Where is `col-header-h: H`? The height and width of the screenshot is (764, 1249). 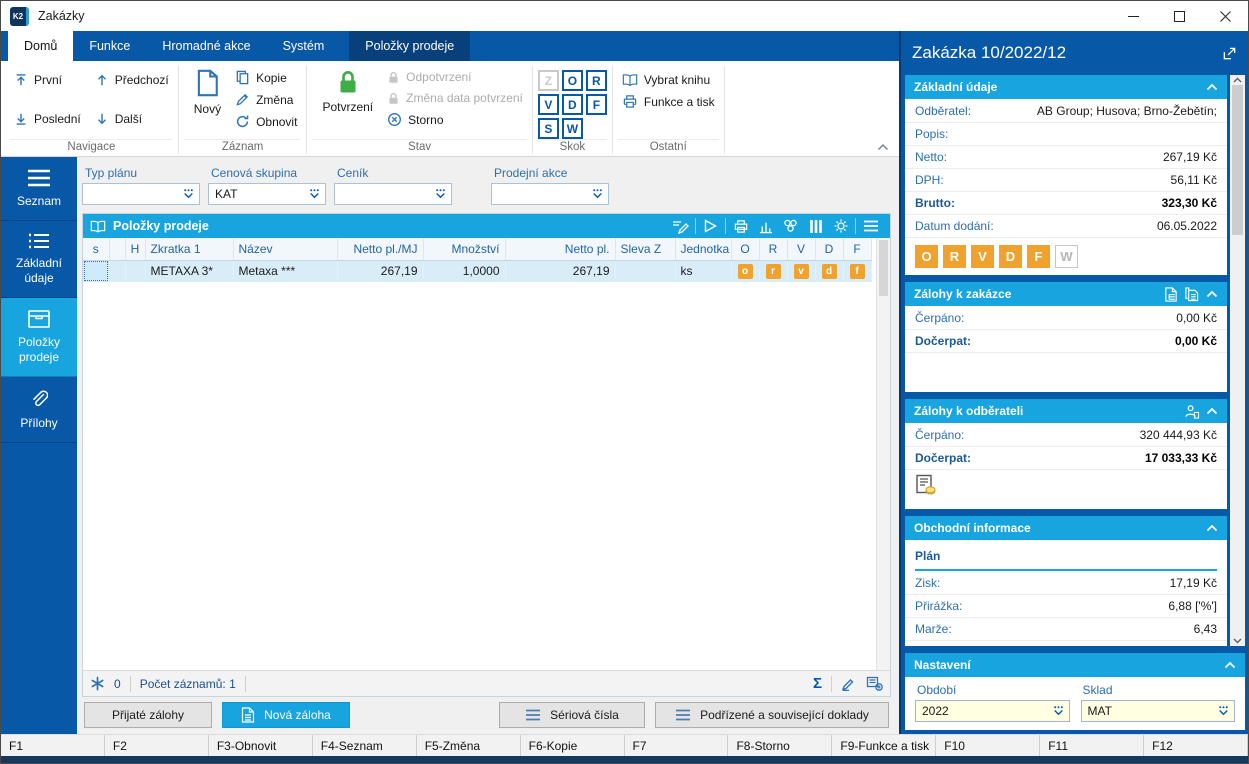 col-header-h: H is located at coordinates (135, 249).